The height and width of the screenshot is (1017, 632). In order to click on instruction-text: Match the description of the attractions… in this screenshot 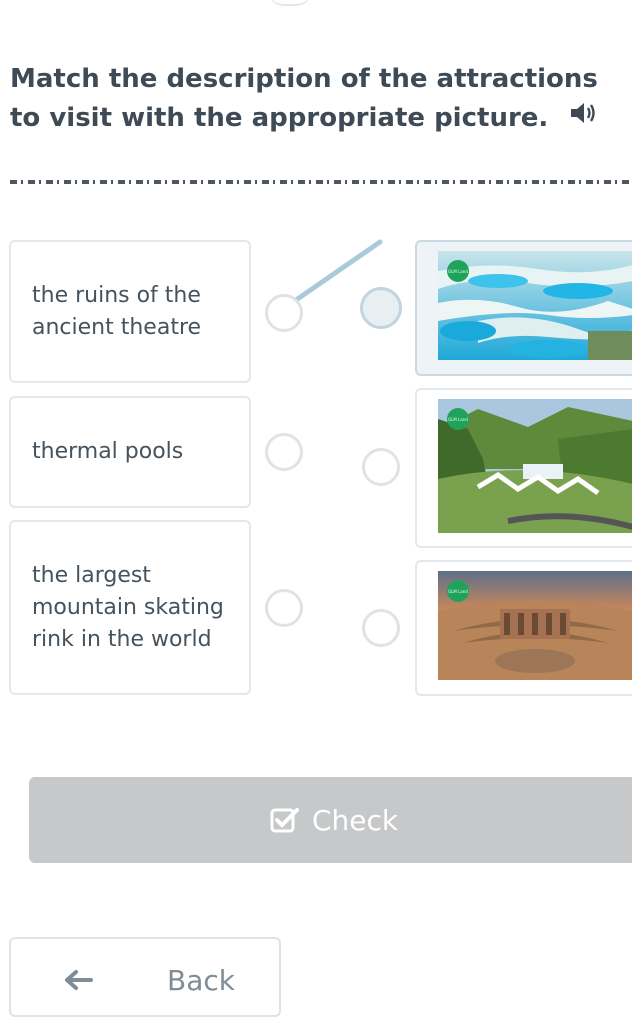, I will do `click(304, 98)`.